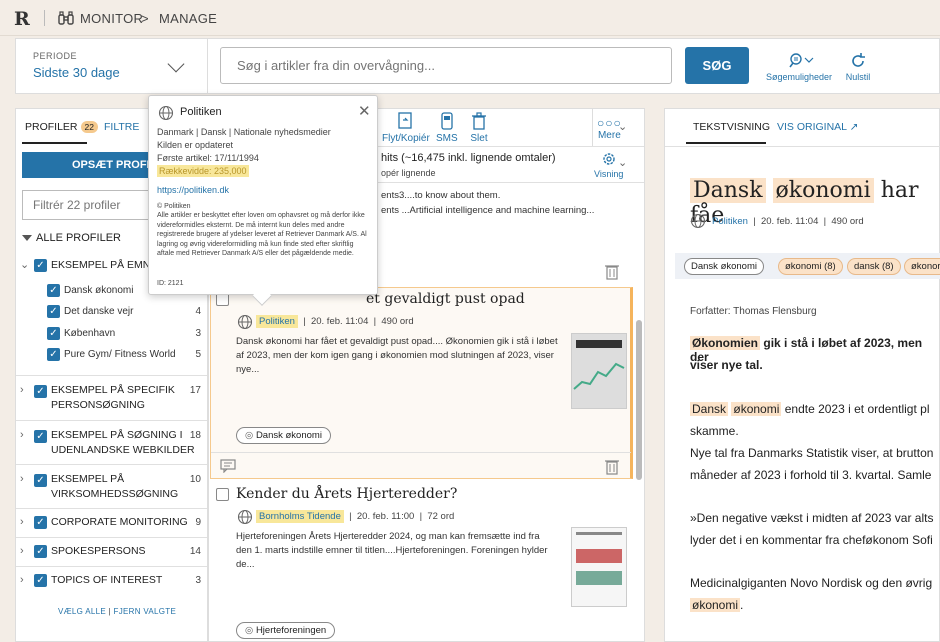 Image resolution: width=940 pixels, height=642 pixels. What do you see at coordinates (479, 138) in the screenshot?
I see `delete-label: Slet` at bounding box center [479, 138].